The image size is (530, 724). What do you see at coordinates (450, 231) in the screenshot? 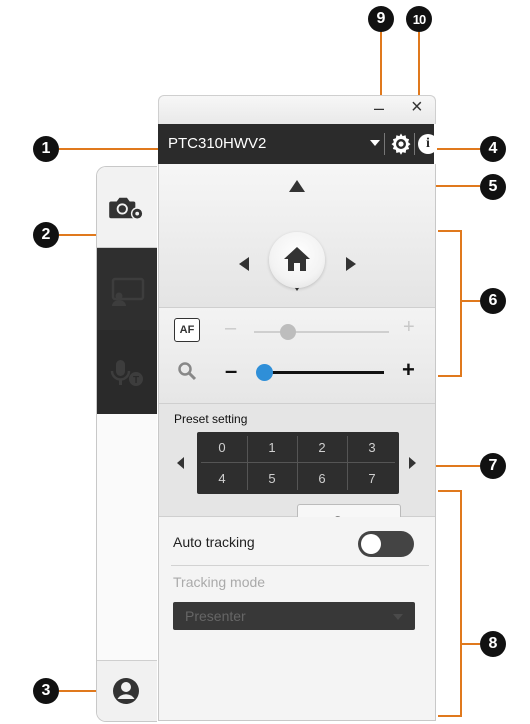
I see `bracket-6-top` at bounding box center [450, 231].